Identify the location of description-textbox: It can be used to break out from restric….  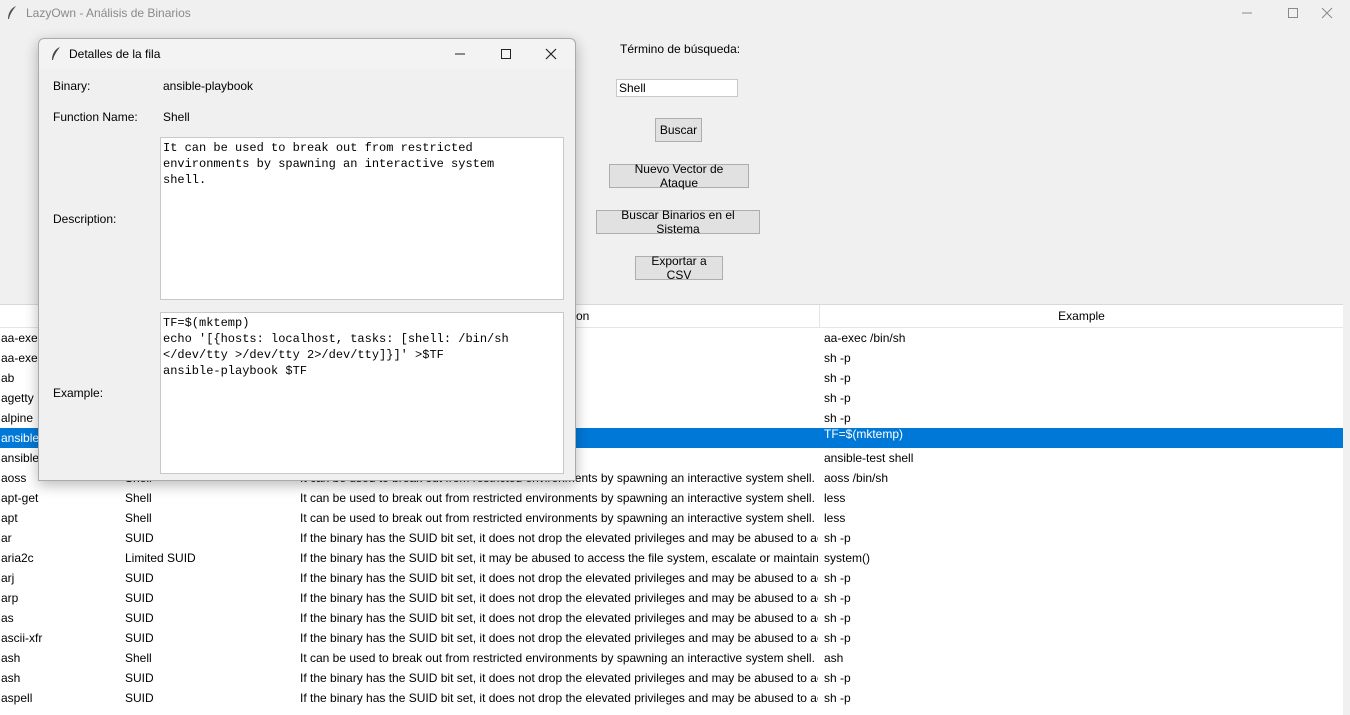
(362, 218).